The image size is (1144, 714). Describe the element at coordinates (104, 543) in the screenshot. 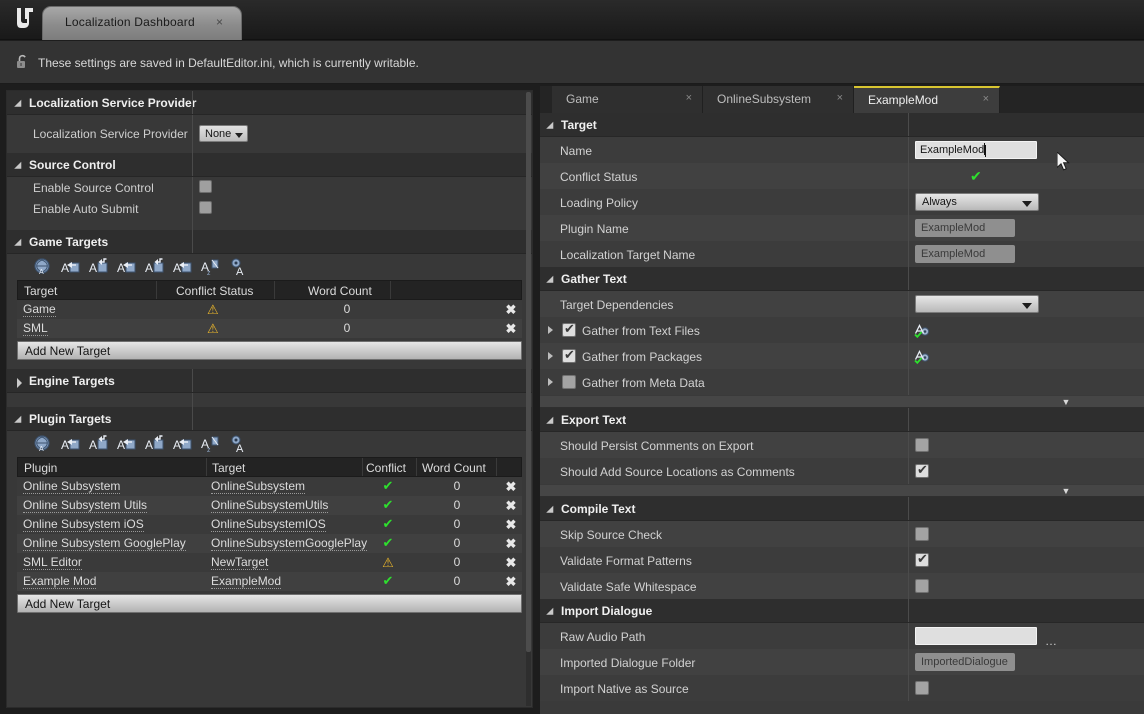

I see `plugin-link: Online Subsystem GooglePlay` at that location.